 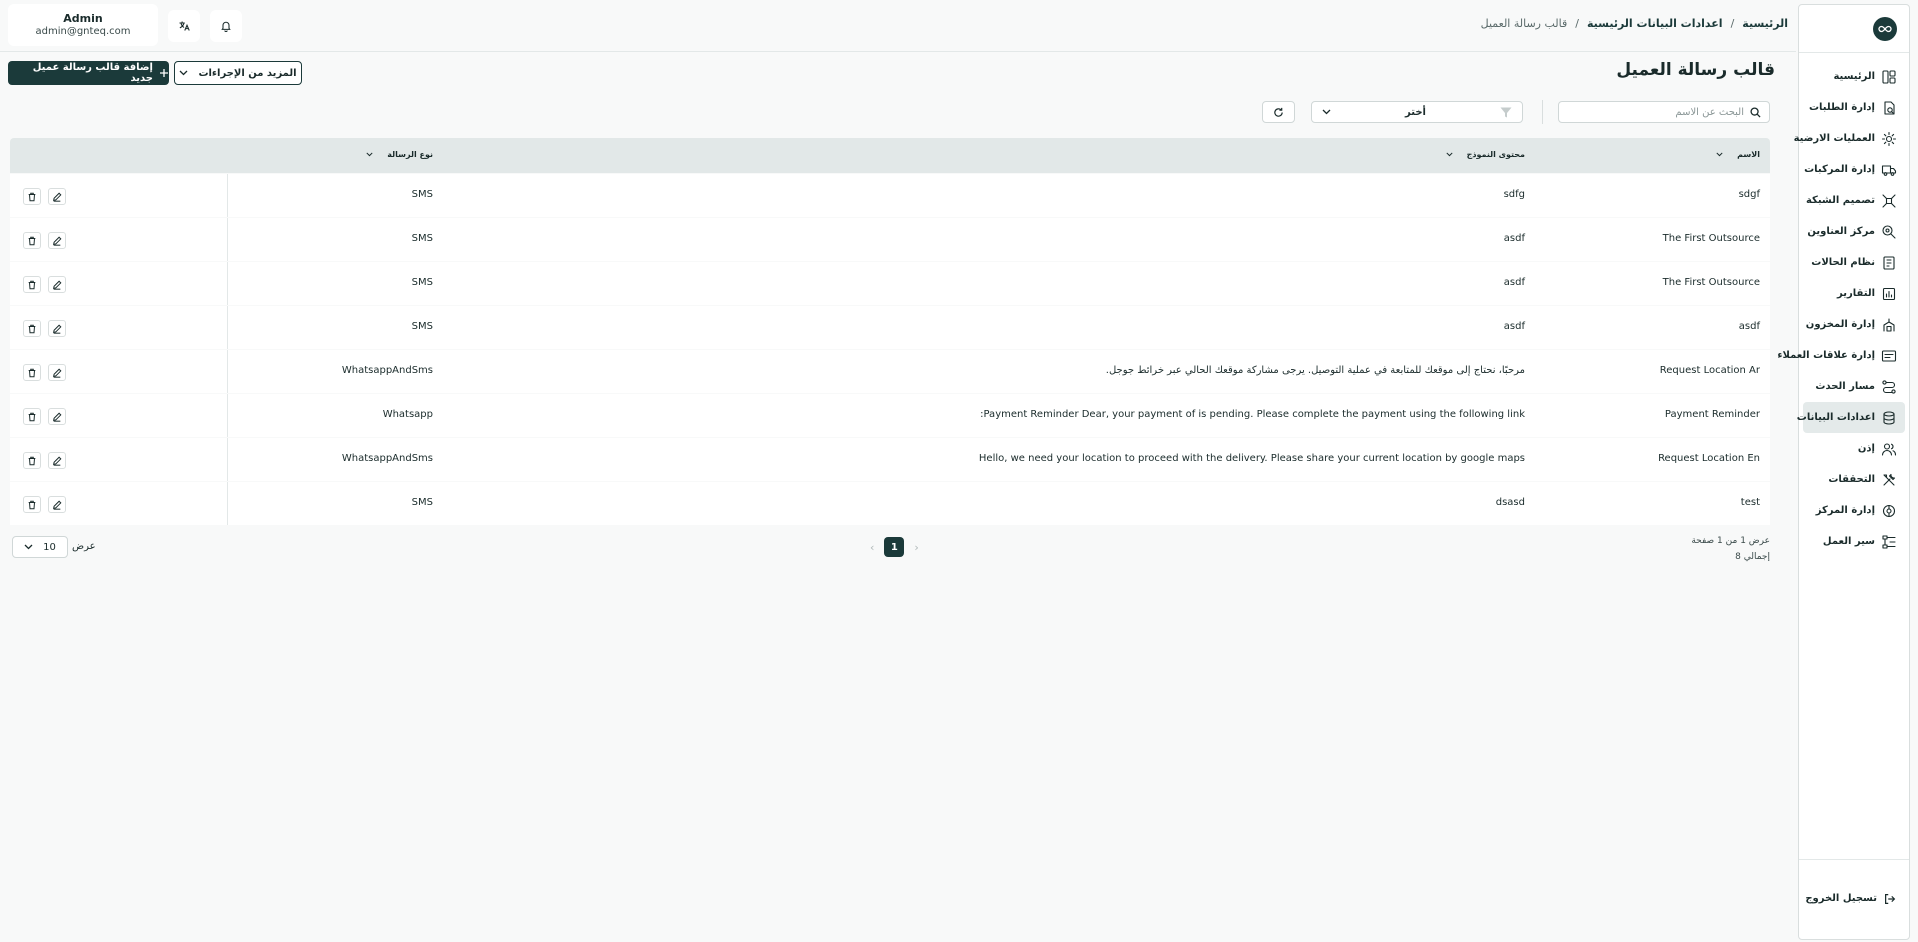 What do you see at coordinates (1854, 76) in the screenshot?
I see `sidebar-item-dashboard: الرئيسية` at bounding box center [1854, 76].